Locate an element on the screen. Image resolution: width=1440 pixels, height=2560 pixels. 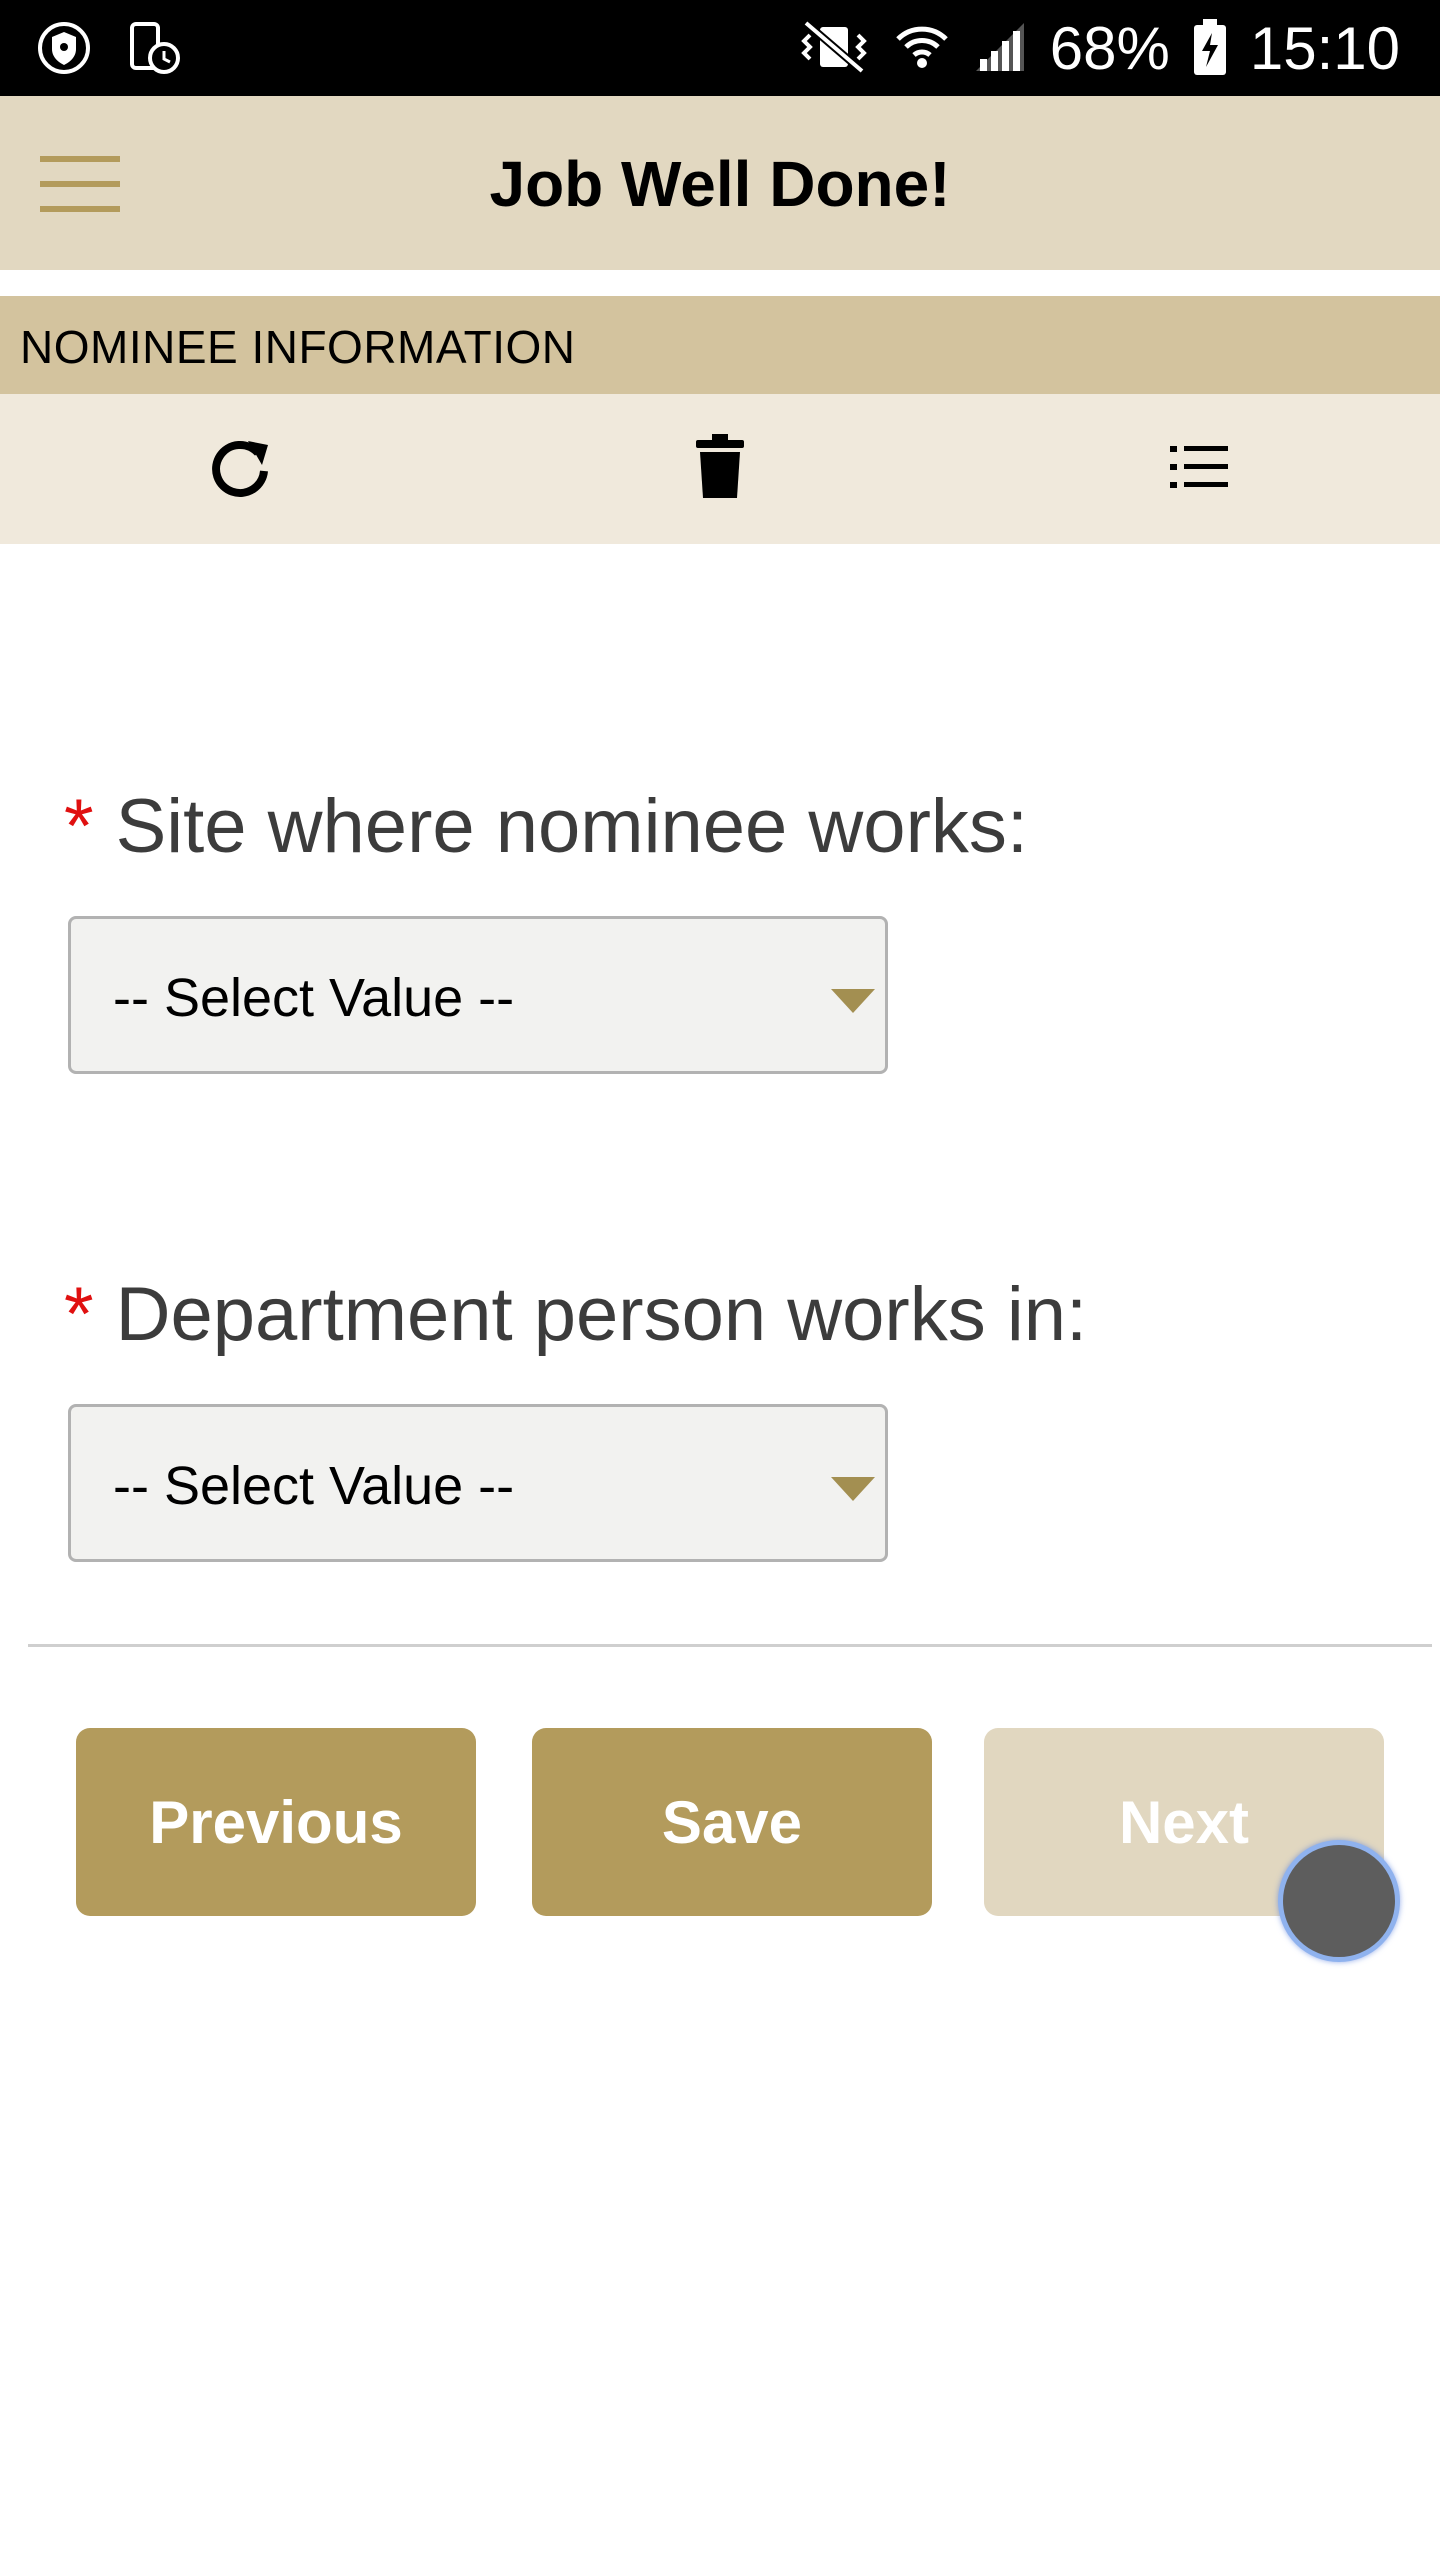
clock: 15:10 is located at coordinates (1324, 48).